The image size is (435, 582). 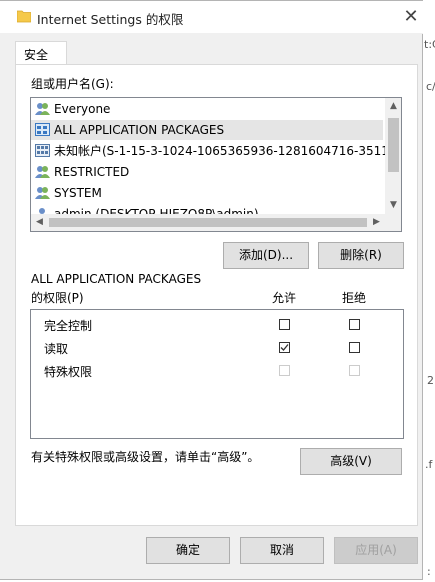 I want to click on deny-column-header: 拒绝, so click(x=354, y=298).